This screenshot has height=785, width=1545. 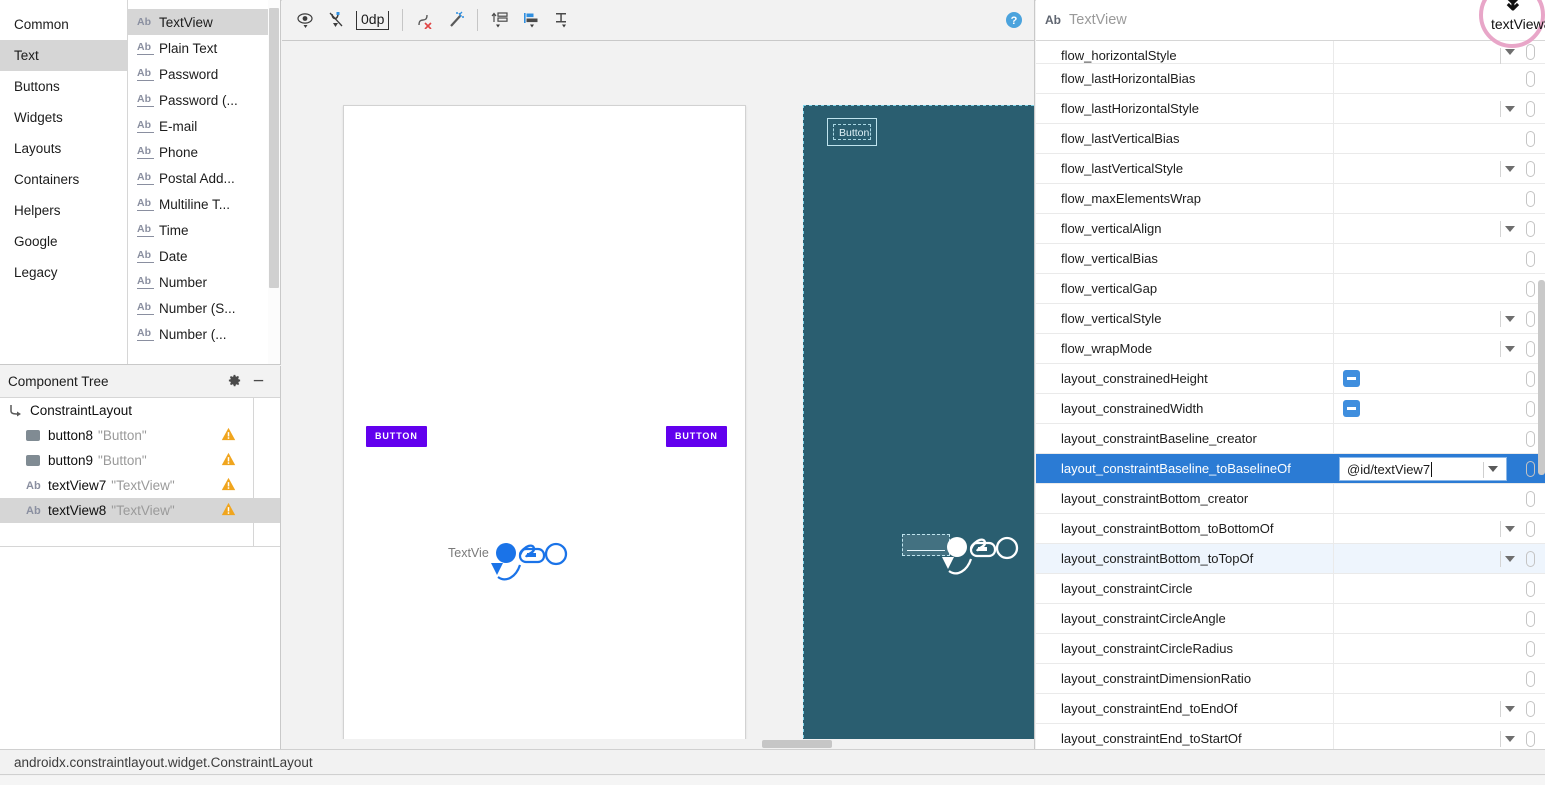 What do you see at coordinates (1290, 52) in the screenshot?
I see `attribute-row-flow_horizontalStyle: flow_horizontalStyle` at bounding box center [1290, 52].